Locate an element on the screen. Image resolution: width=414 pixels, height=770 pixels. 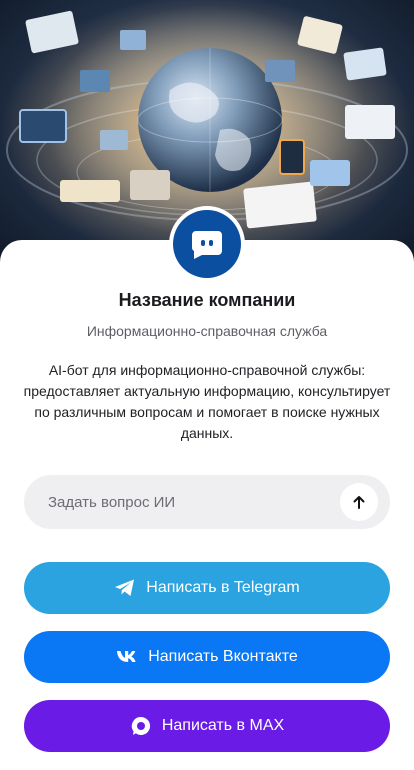
vk-icon is located at coordinates (127, 657).